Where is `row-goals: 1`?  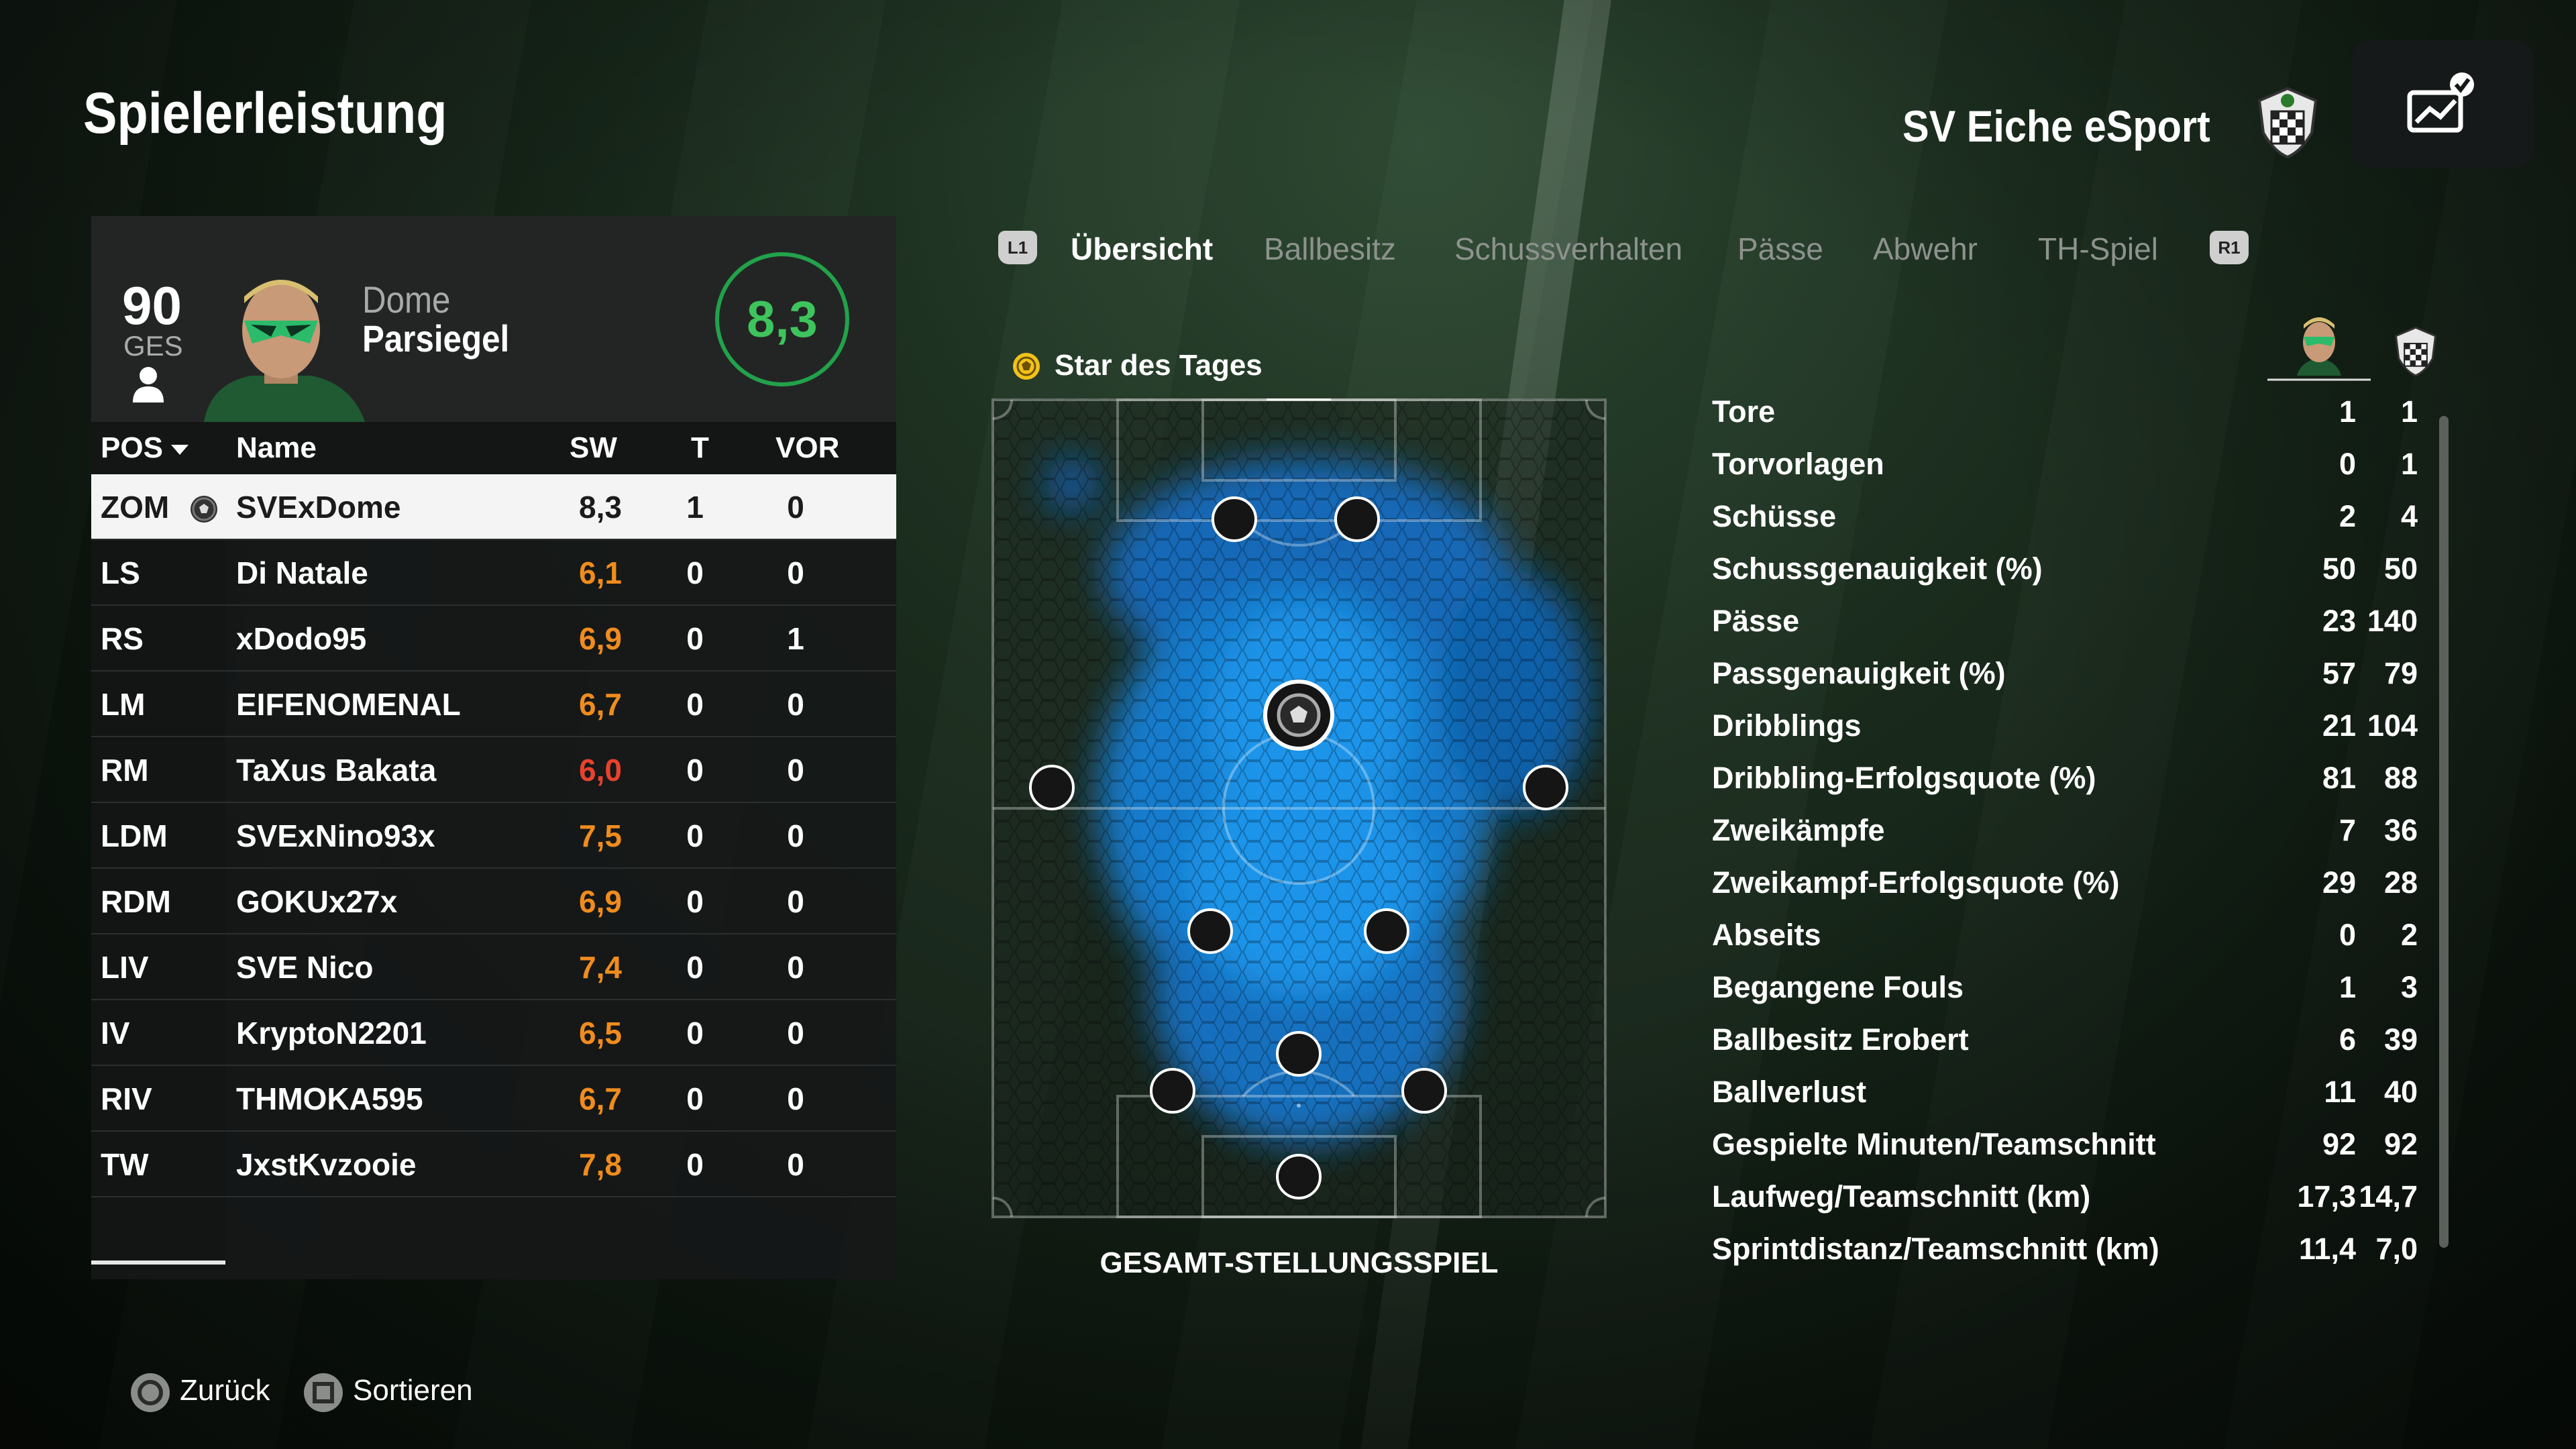 row-goals: 1 is located at coordinates (695, 507).